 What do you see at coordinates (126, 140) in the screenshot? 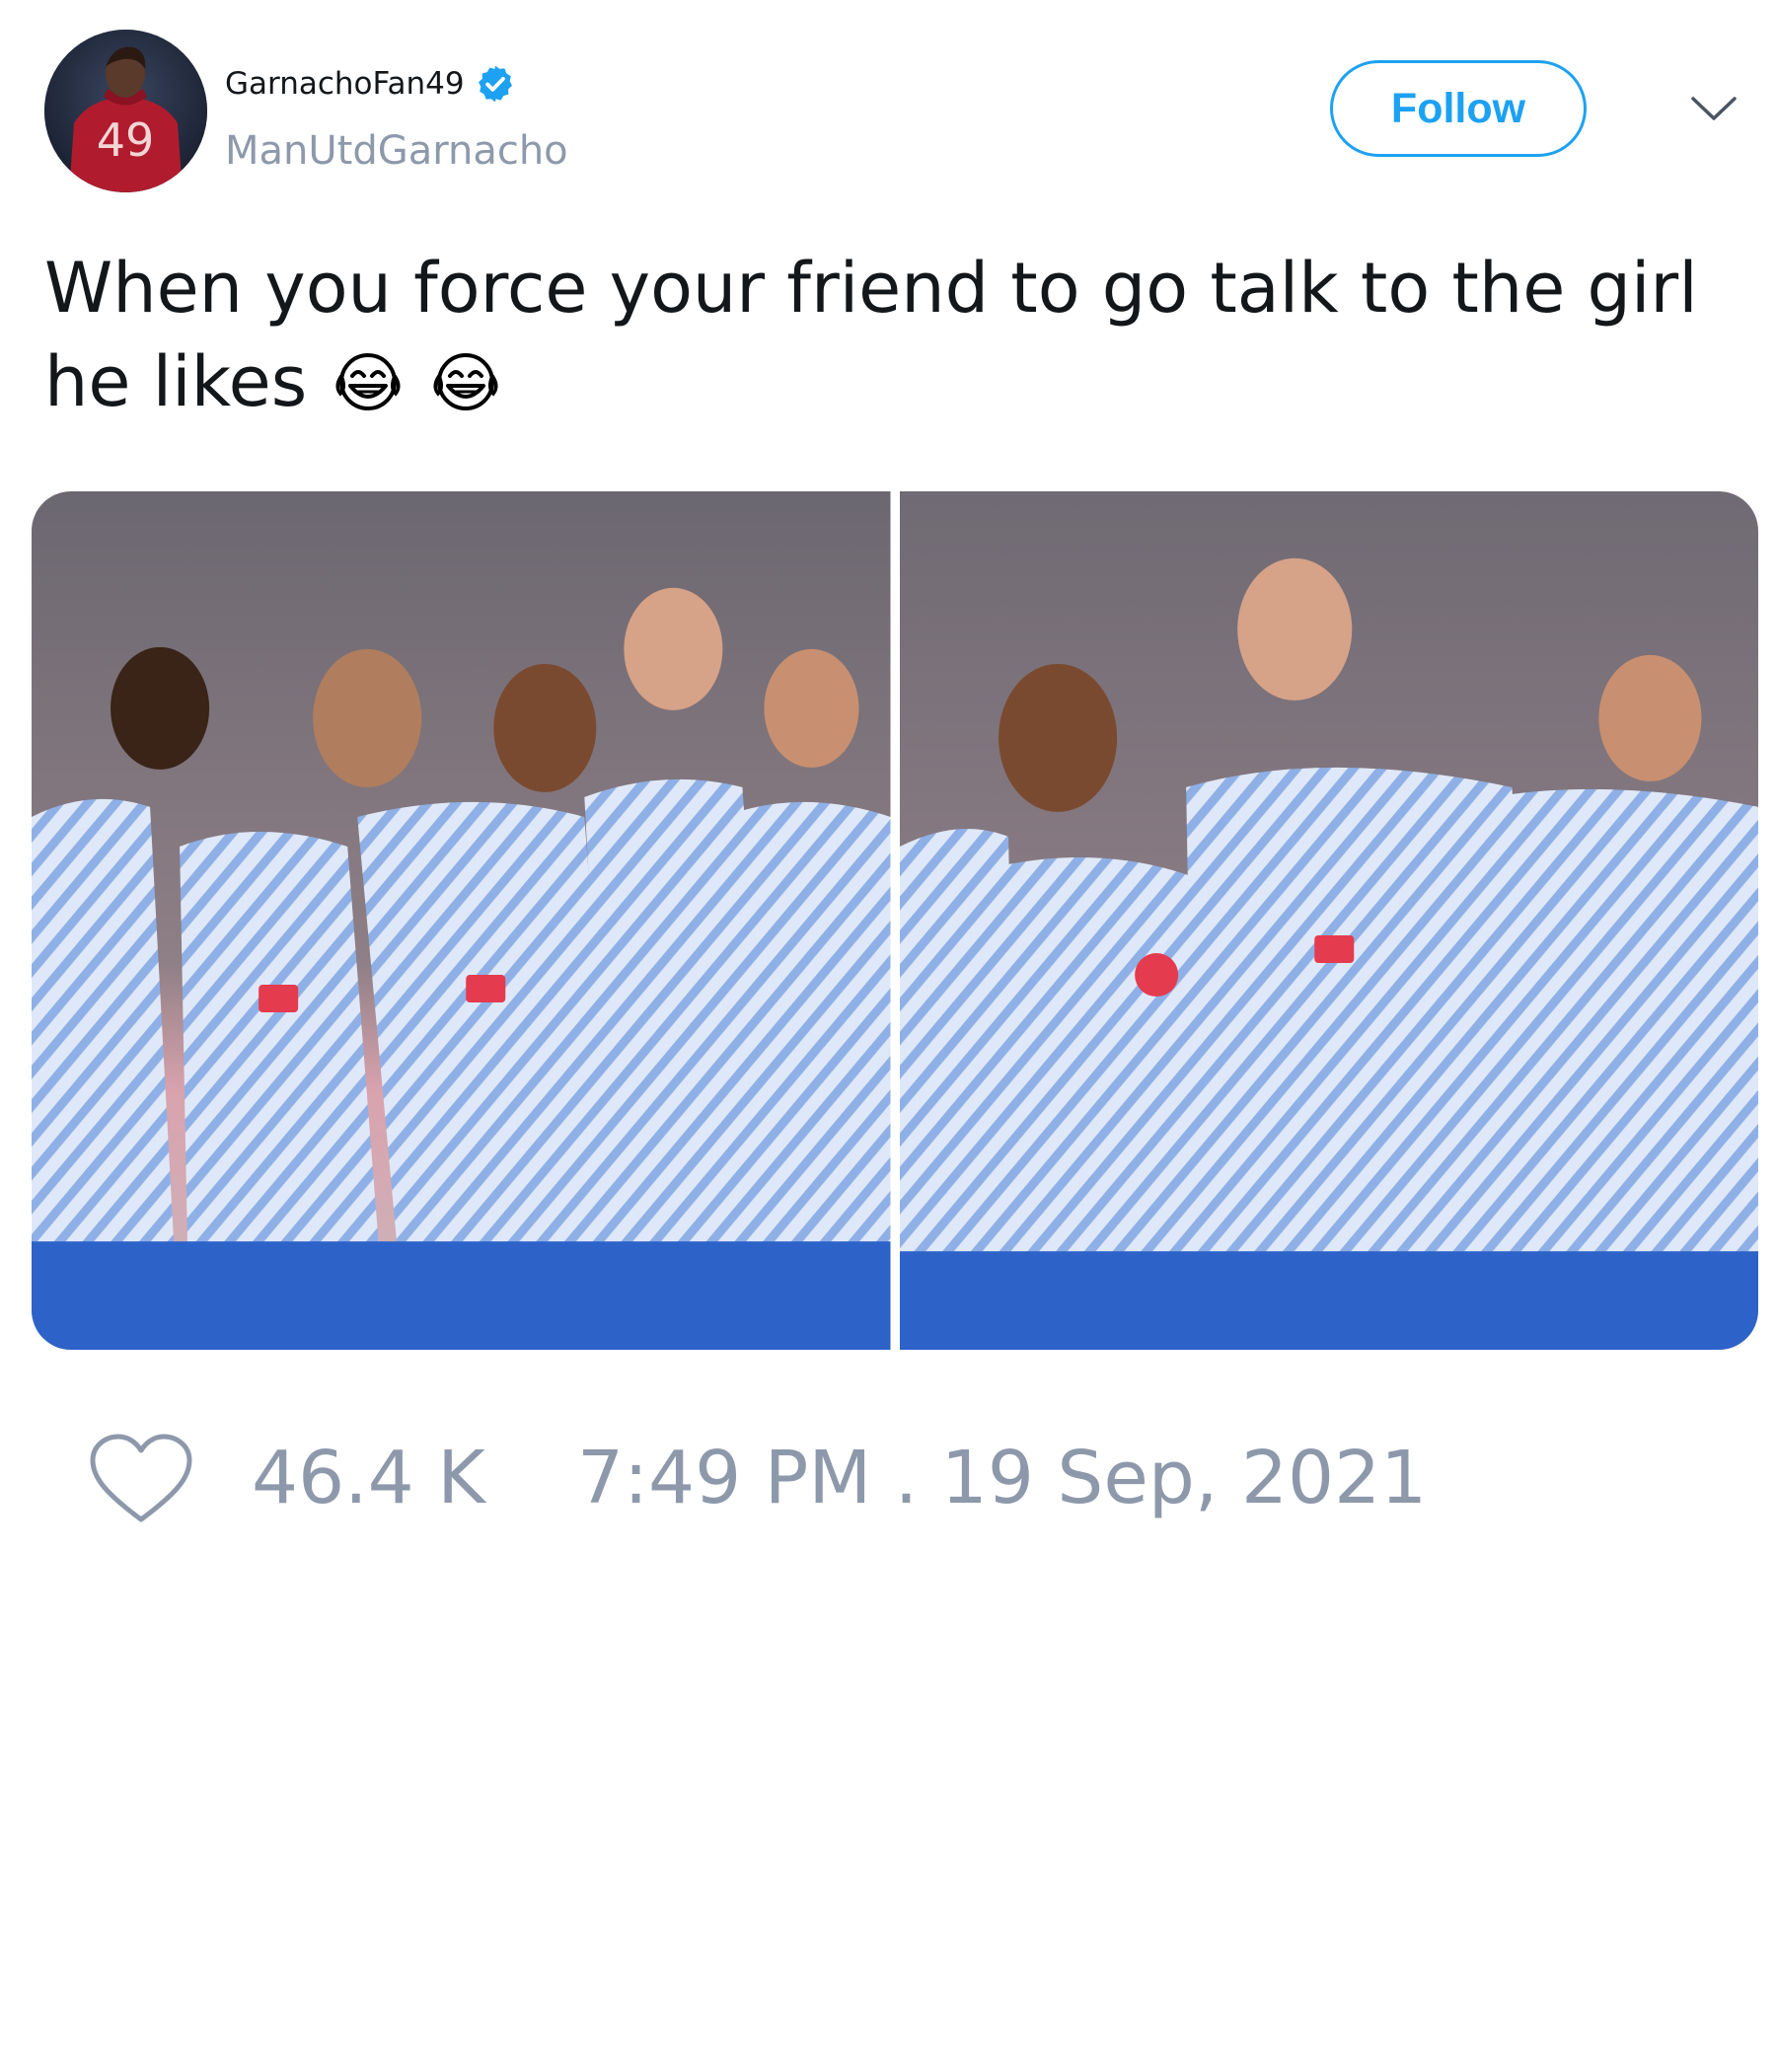
I see `avatar-number: 49` at bounding box center [126, 140].